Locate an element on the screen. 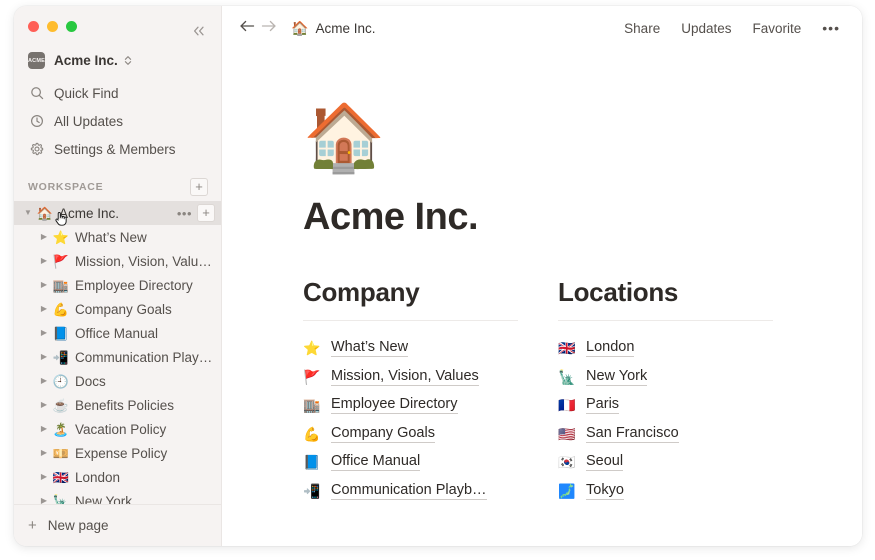 The width and height of the screenshot is (875, 560). tree-row-expense-policy: ▶ 💴 Expense Policy is located at coordinates (117, 453).